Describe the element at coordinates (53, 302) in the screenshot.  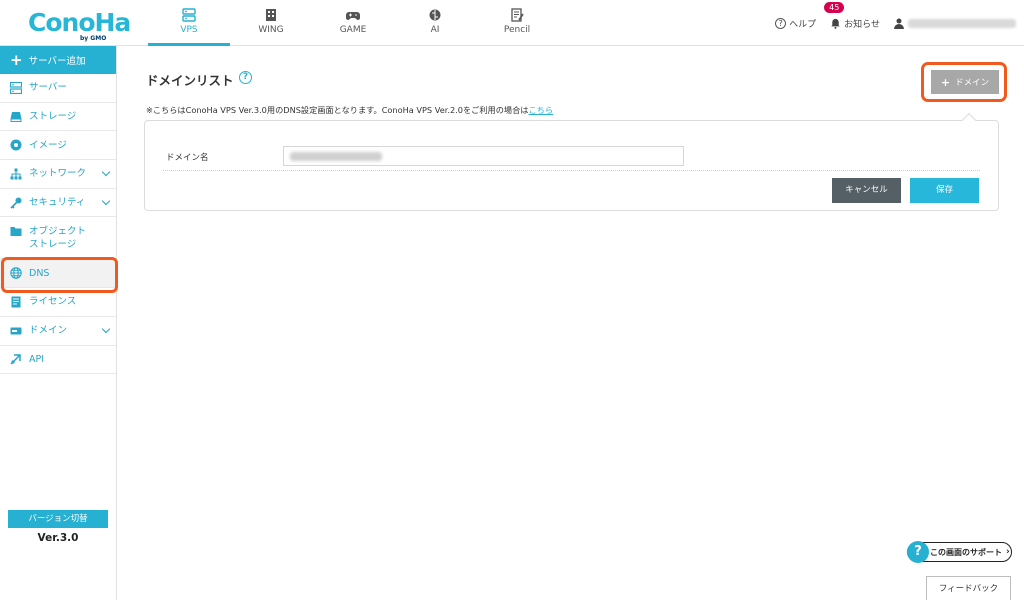
I see `sidebar-item-label: ライセンス` at that location.